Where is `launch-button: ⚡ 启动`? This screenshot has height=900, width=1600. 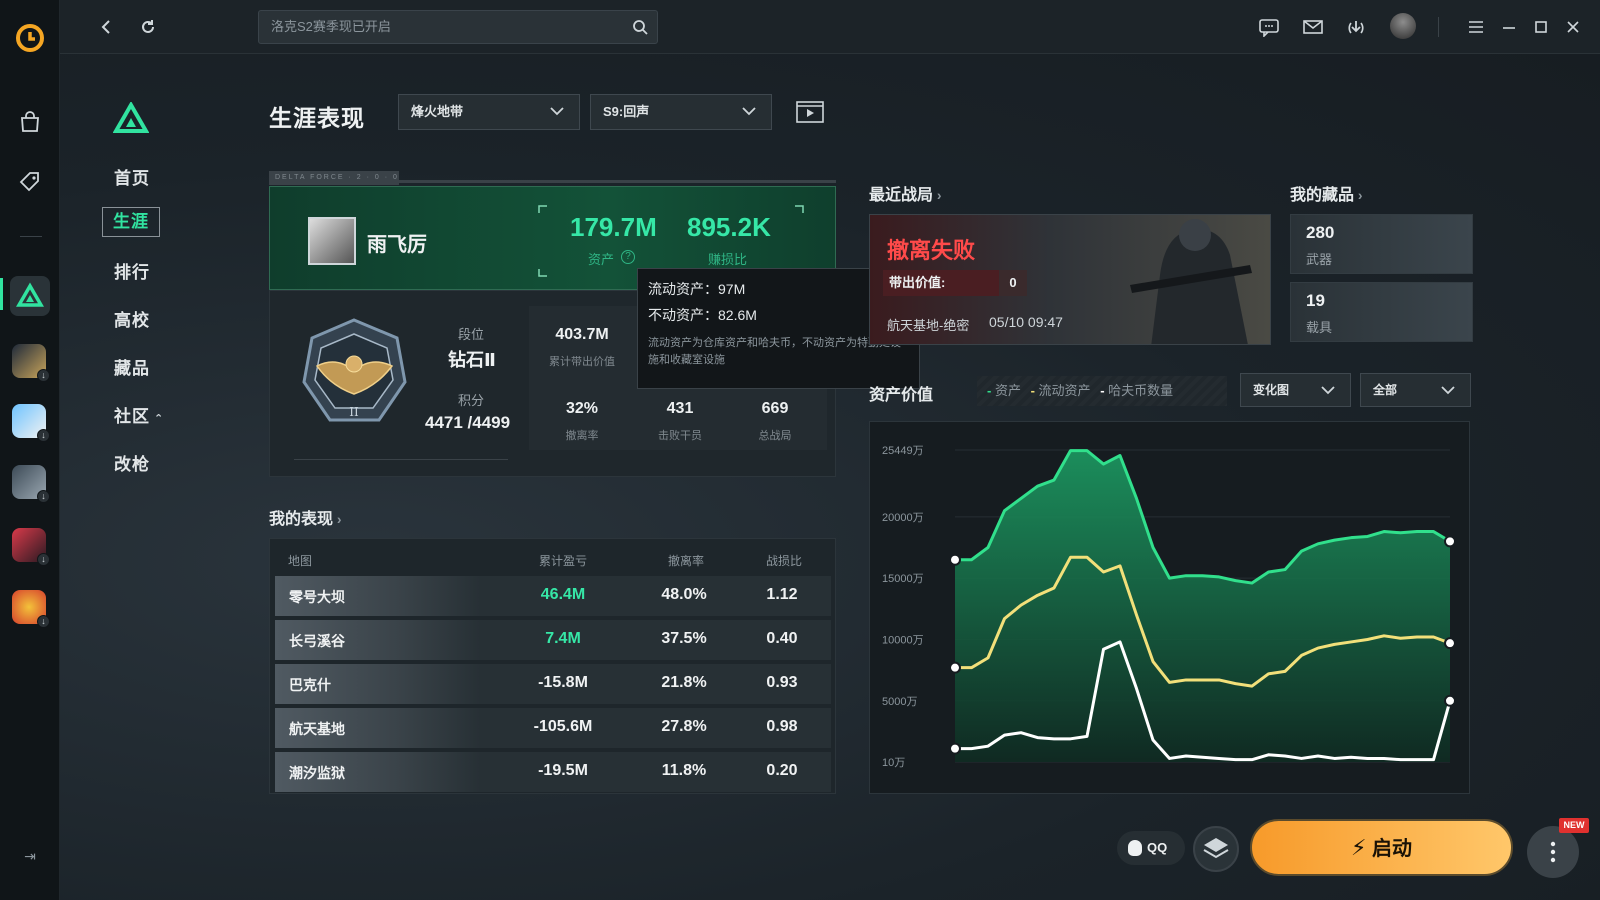 launch-button: ⚡ 启动 is located at coordinates (1381, 847).